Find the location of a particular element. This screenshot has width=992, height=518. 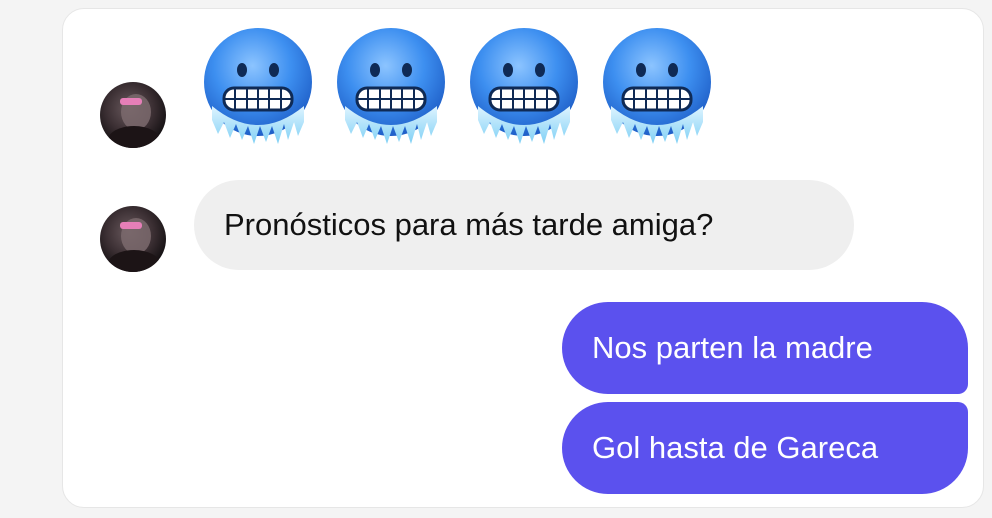

outgoing-message-bubble: Gol hasta de Gareca is located at coordinates (765, 448).